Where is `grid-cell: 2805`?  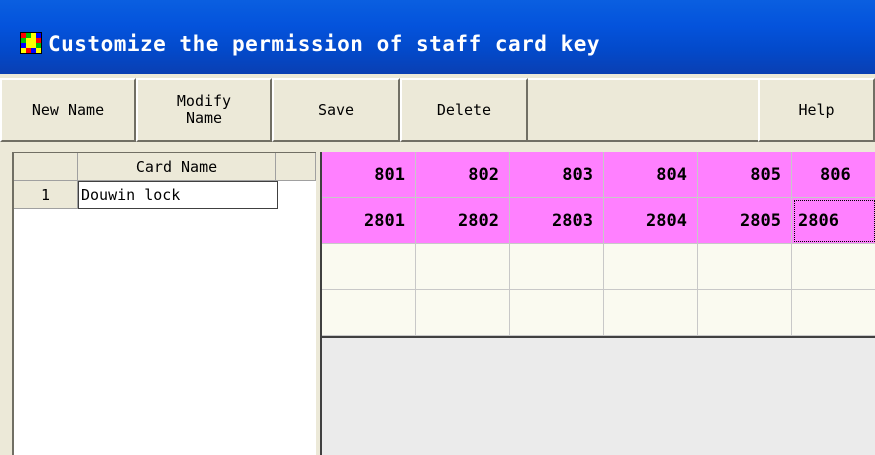 grid-cell: 2805 is located at coordinates (745, 221).